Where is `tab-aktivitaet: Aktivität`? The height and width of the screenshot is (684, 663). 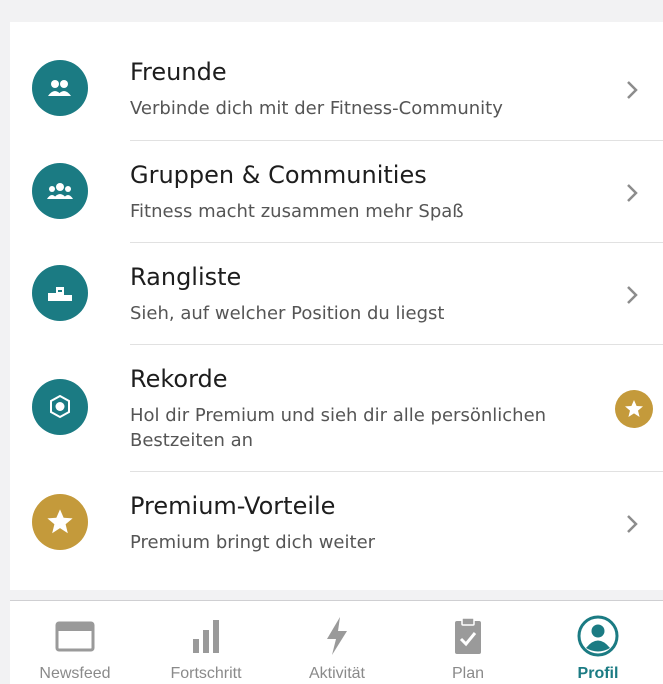 tab-aktivitaet: Aktivität is located at coordinates (337, 642).